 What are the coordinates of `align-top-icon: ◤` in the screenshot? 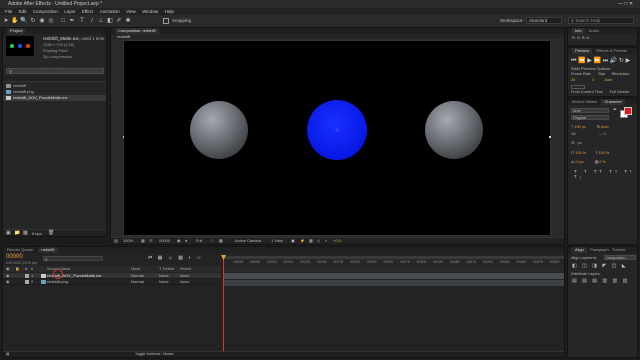 It's located at (605, 266).